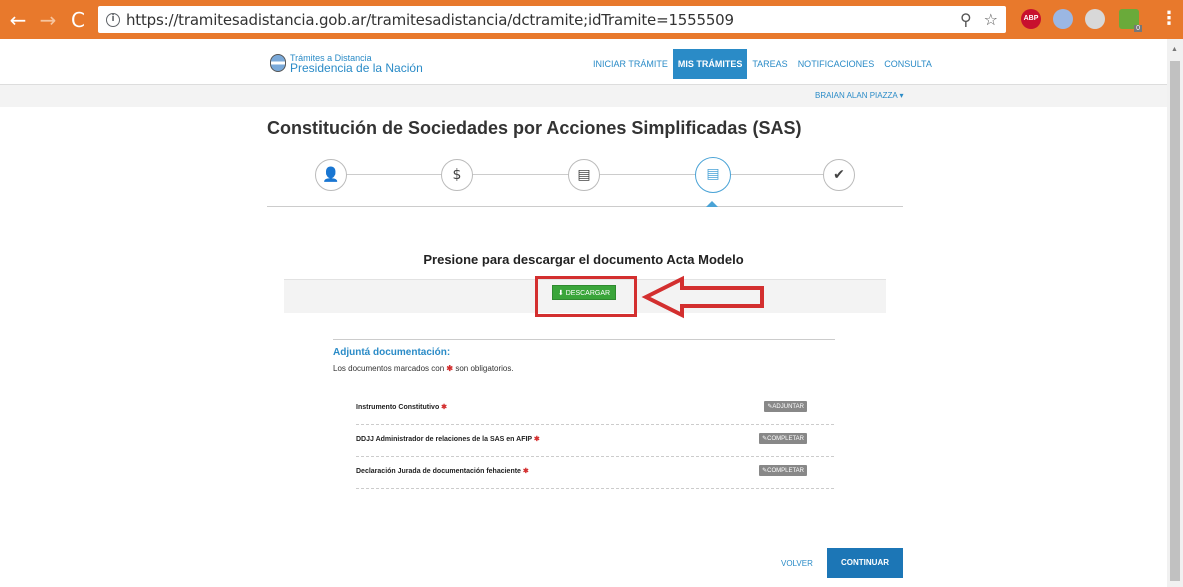  Describe the element at coordinates (966, 19) in the screenshot. I see `zoom-icon: ⚲` at that location.